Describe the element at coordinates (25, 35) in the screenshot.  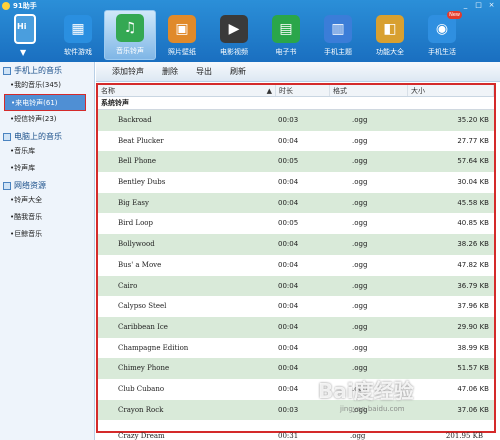
I see `device-button: Hi ▼` at that location.